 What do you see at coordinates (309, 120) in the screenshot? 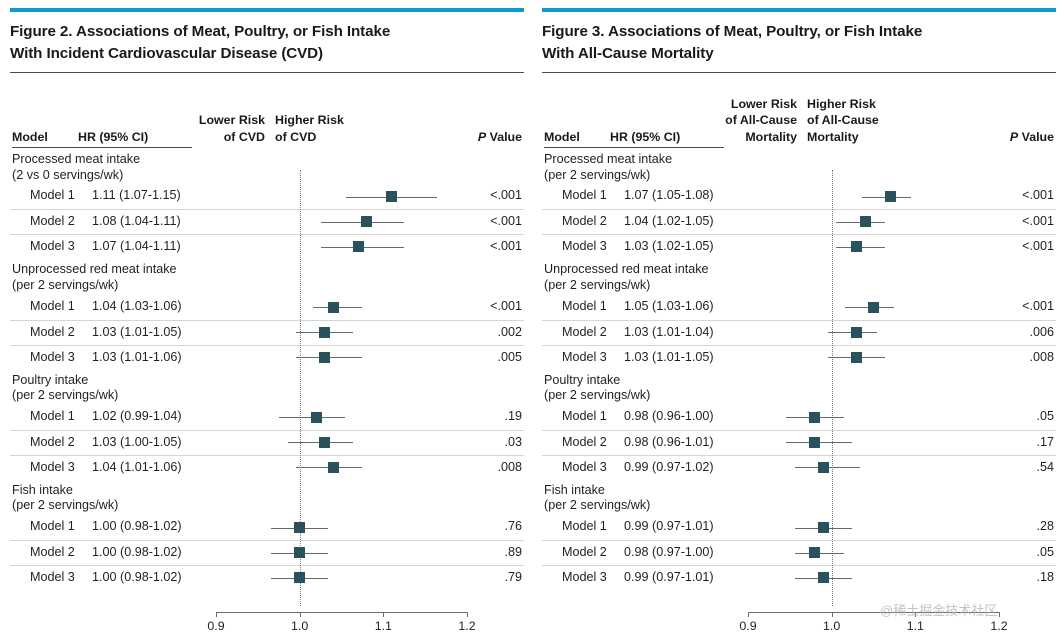
I see `higher-risk-line-1: Higher Risk` at bounding box center [309, 120].